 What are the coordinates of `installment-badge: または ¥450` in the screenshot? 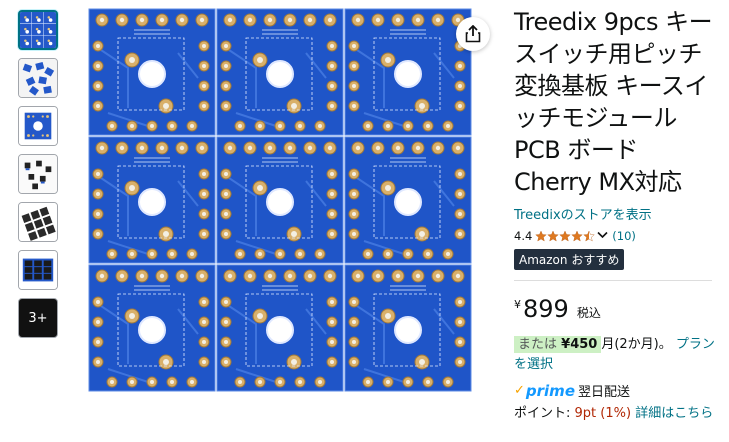 It's located at (558, 344).